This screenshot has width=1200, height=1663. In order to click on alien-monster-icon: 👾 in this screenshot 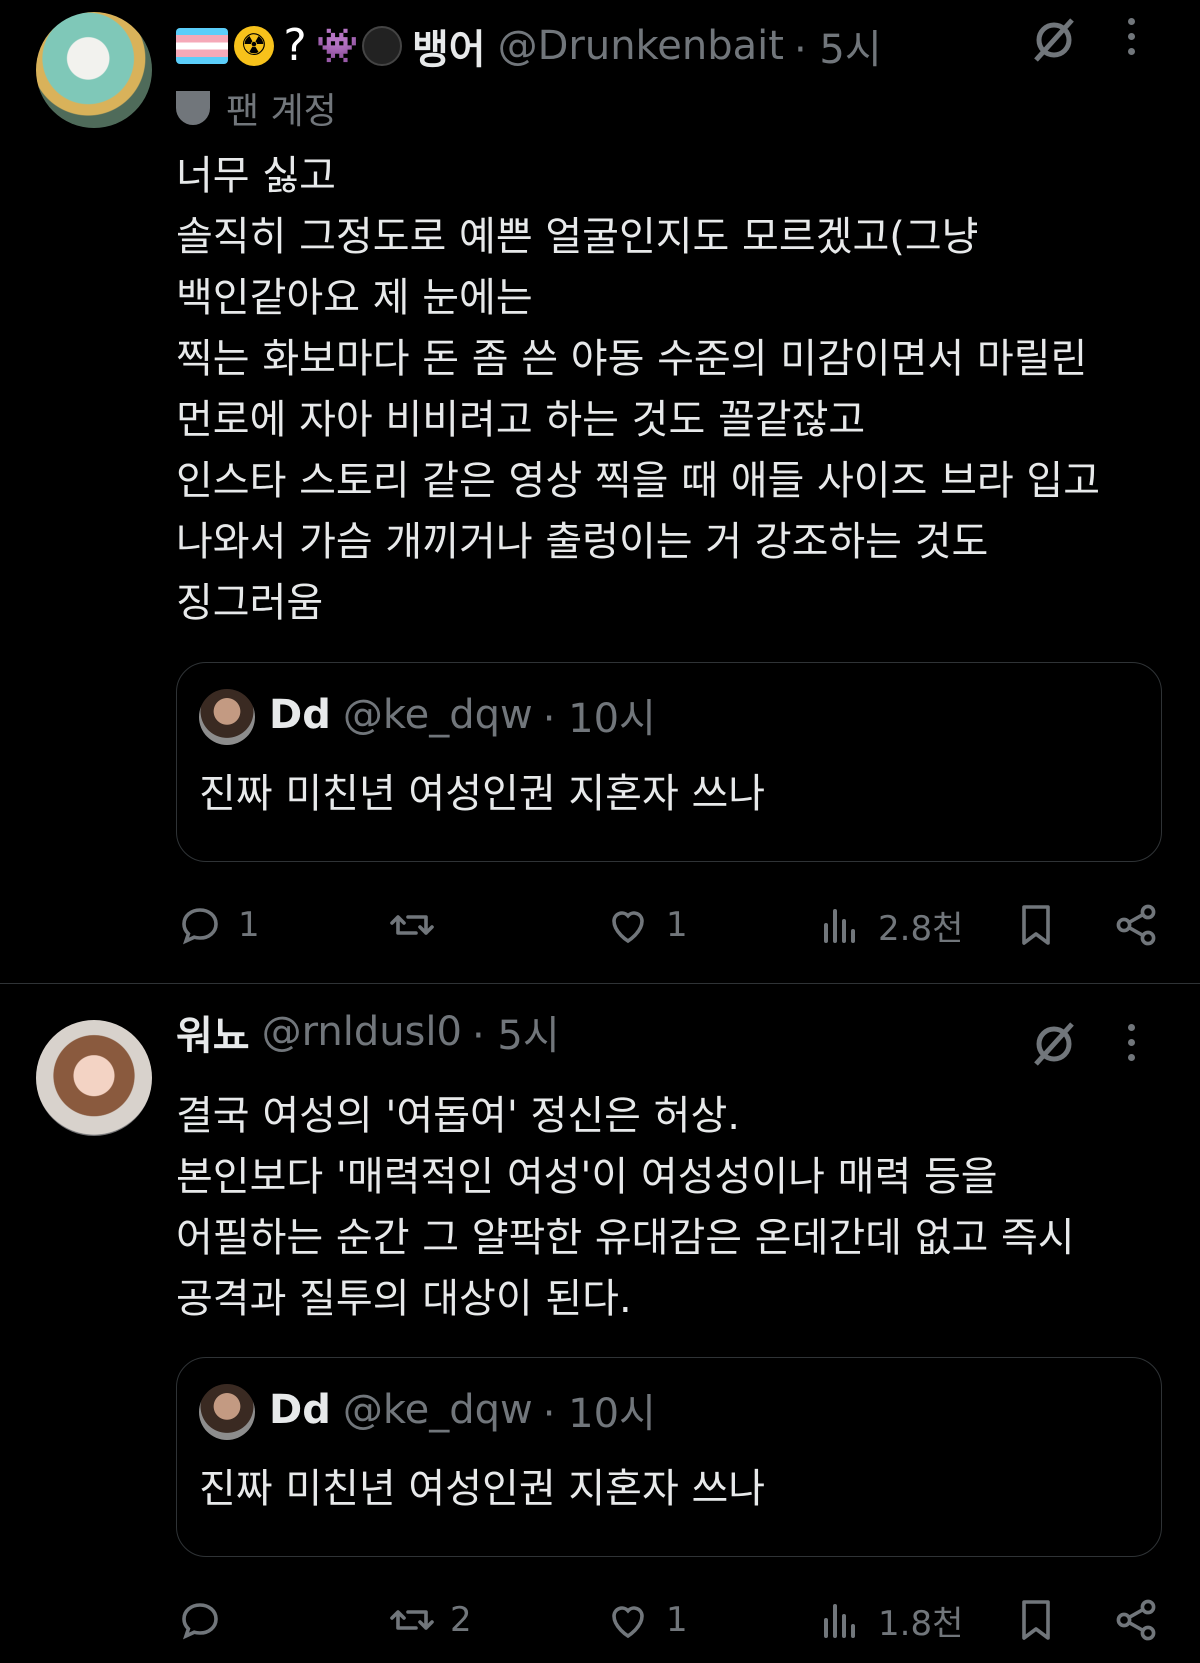, I will do `click(337, 46)`.